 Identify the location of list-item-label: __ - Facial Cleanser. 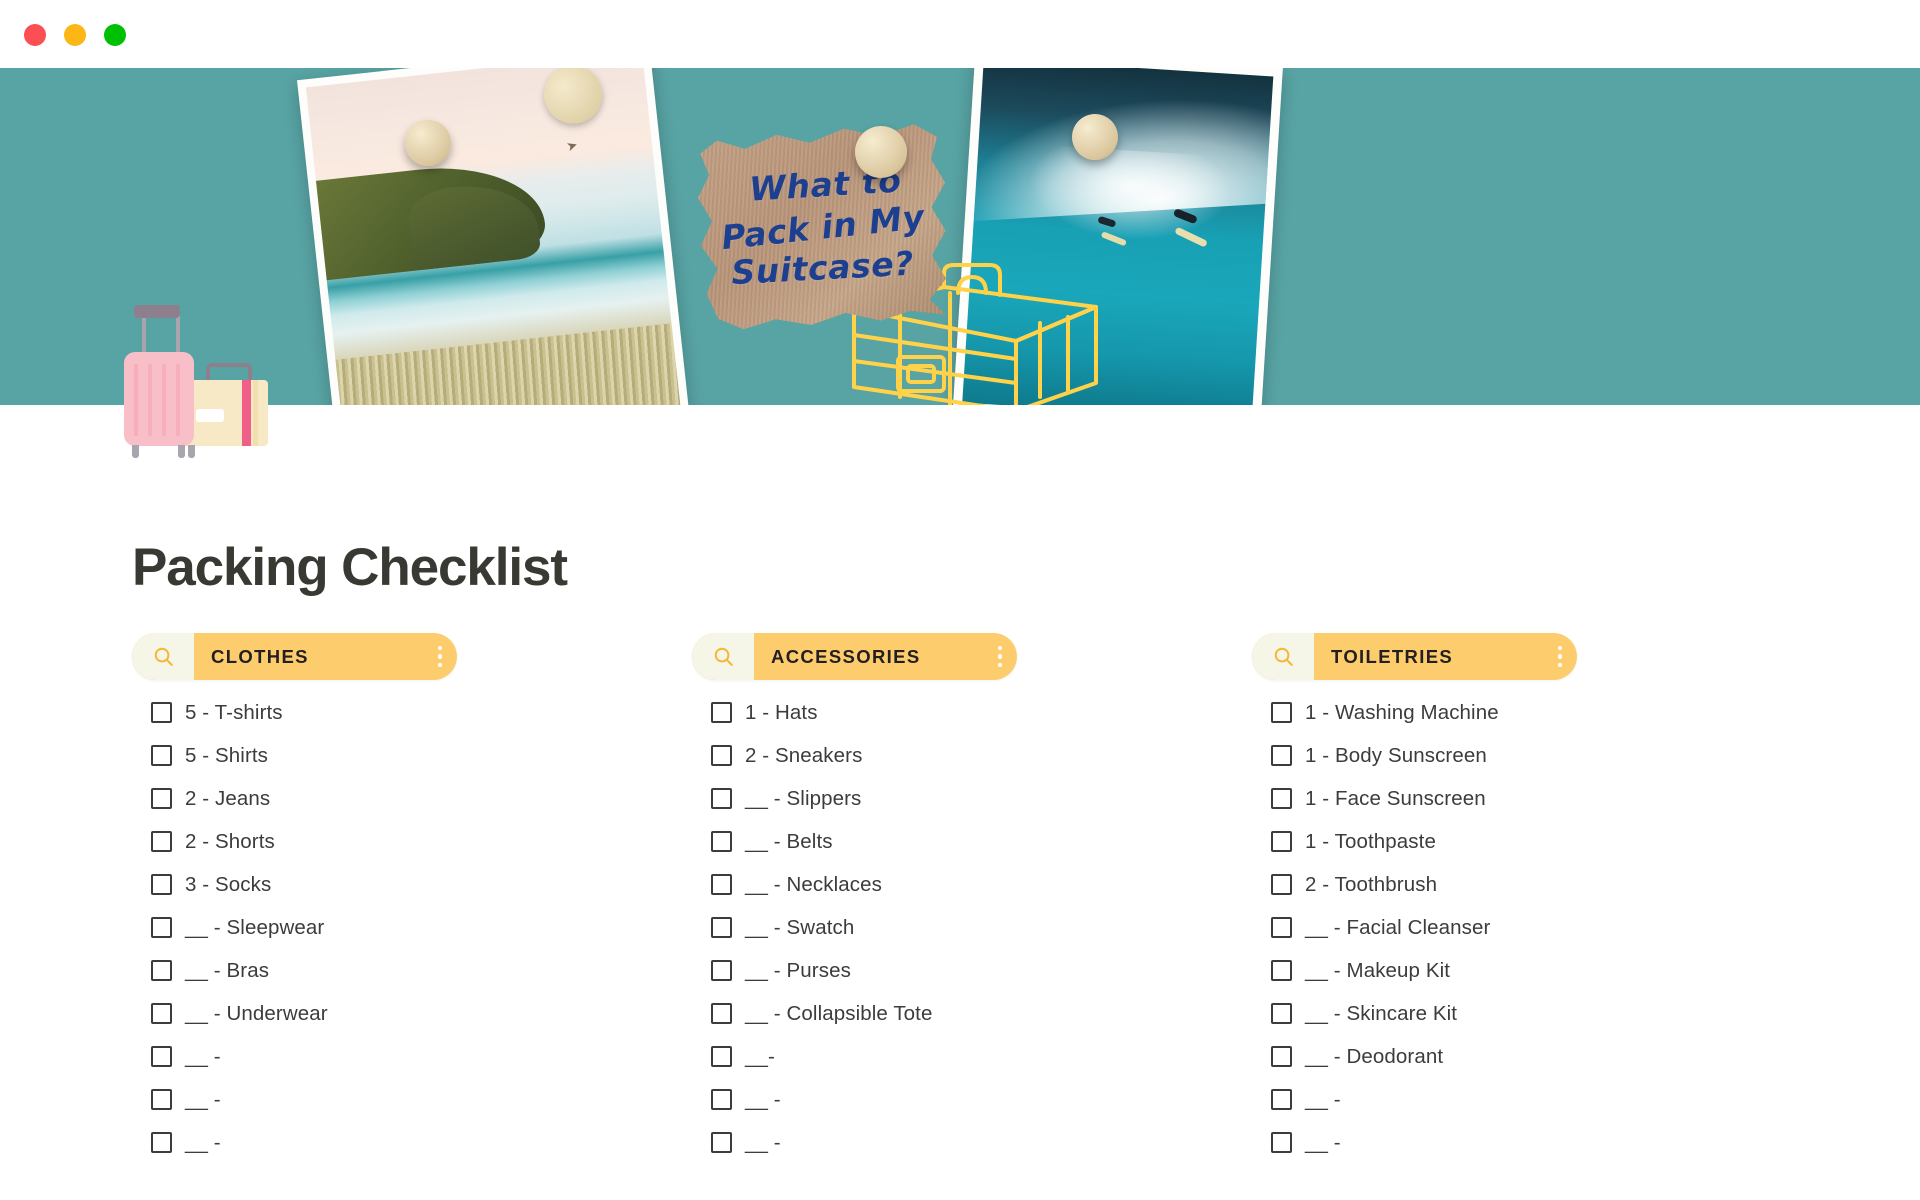
(1398, 927).